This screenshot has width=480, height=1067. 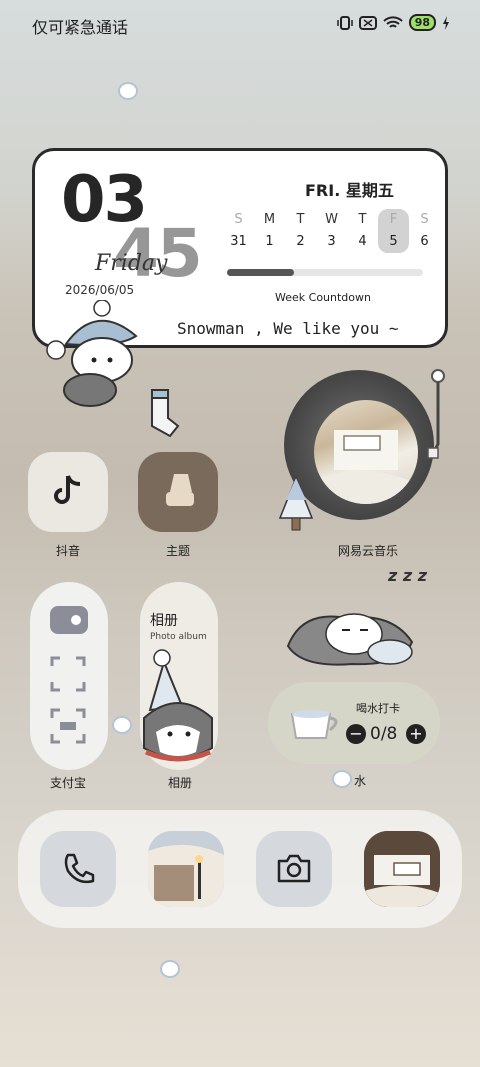 What do you see at coordinates (80, 27) in the screenshot?
I see `status-carrier: 仅可紧急通话` at bounding box center [80, 27].